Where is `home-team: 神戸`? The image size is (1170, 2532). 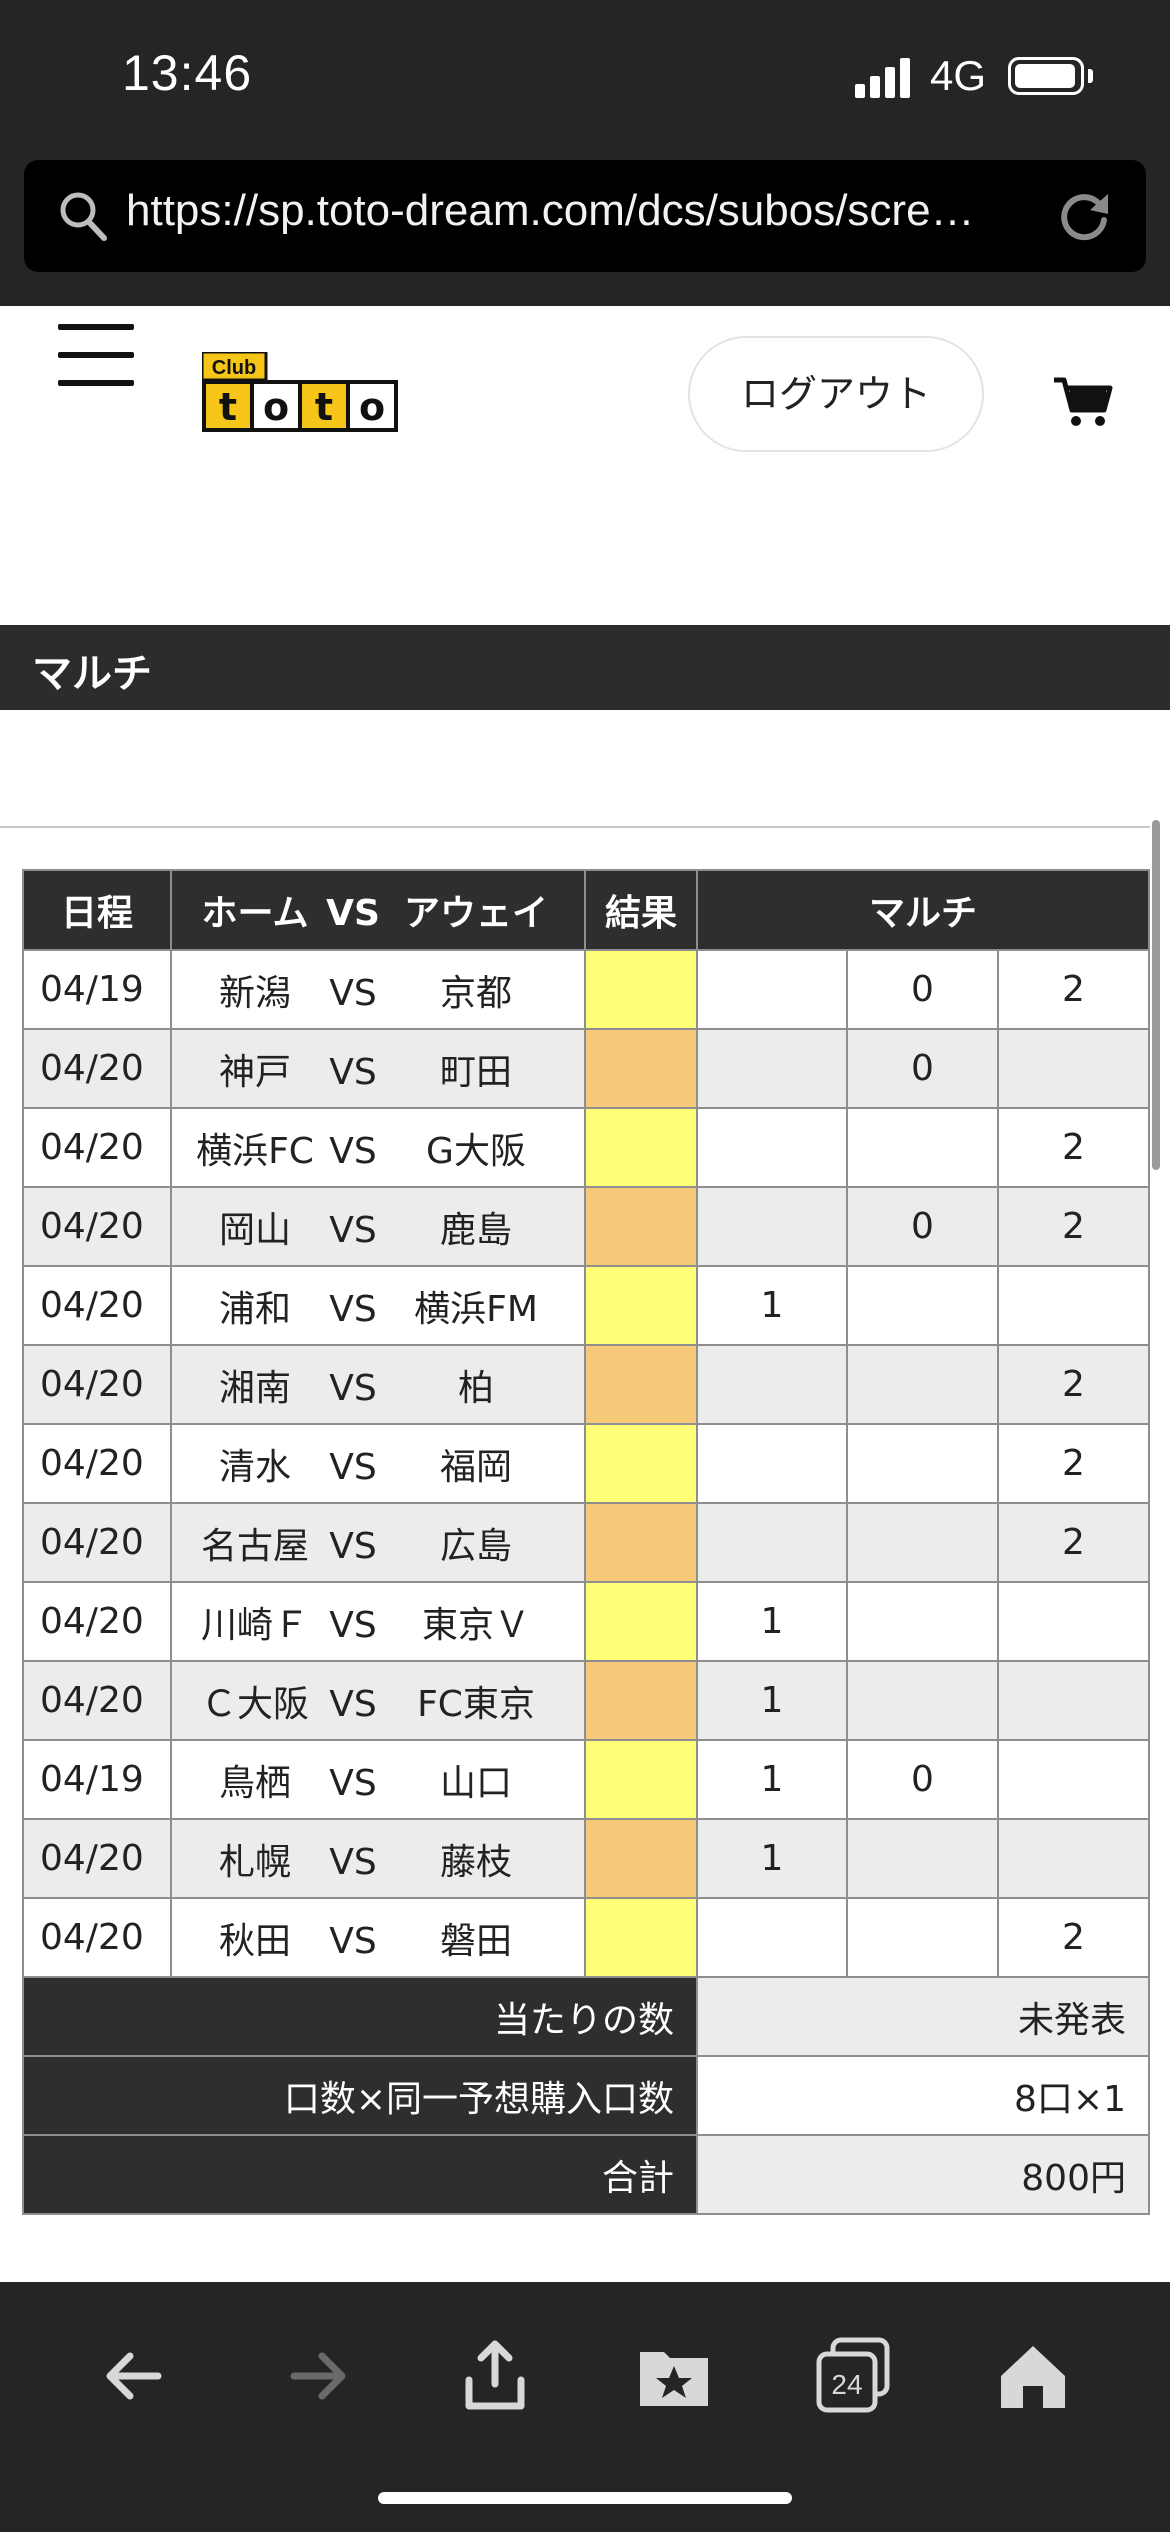
home-team: 神戸 is located at coordinates (254, 1072).